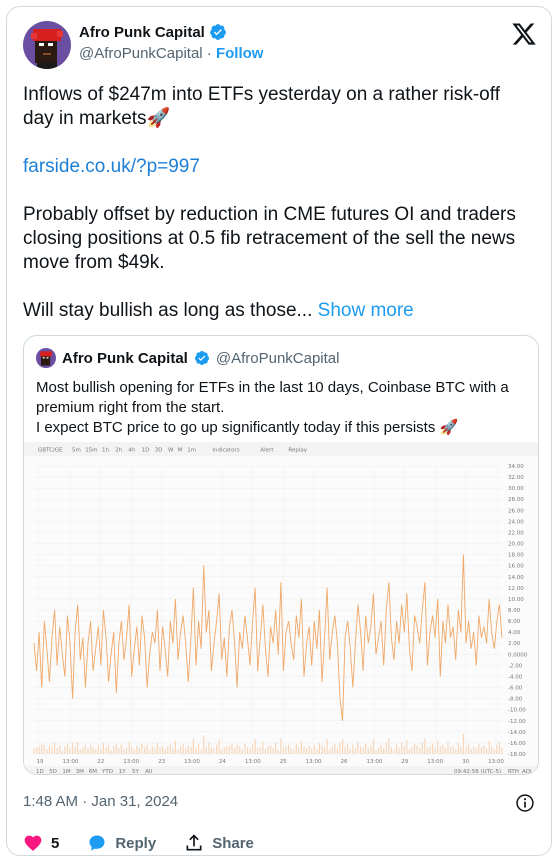 This screenshot has width=558, height=860. Describe the element at coordinates (515, 677) in the screenshot. I see `y-tick-label: -4.00` at that location.